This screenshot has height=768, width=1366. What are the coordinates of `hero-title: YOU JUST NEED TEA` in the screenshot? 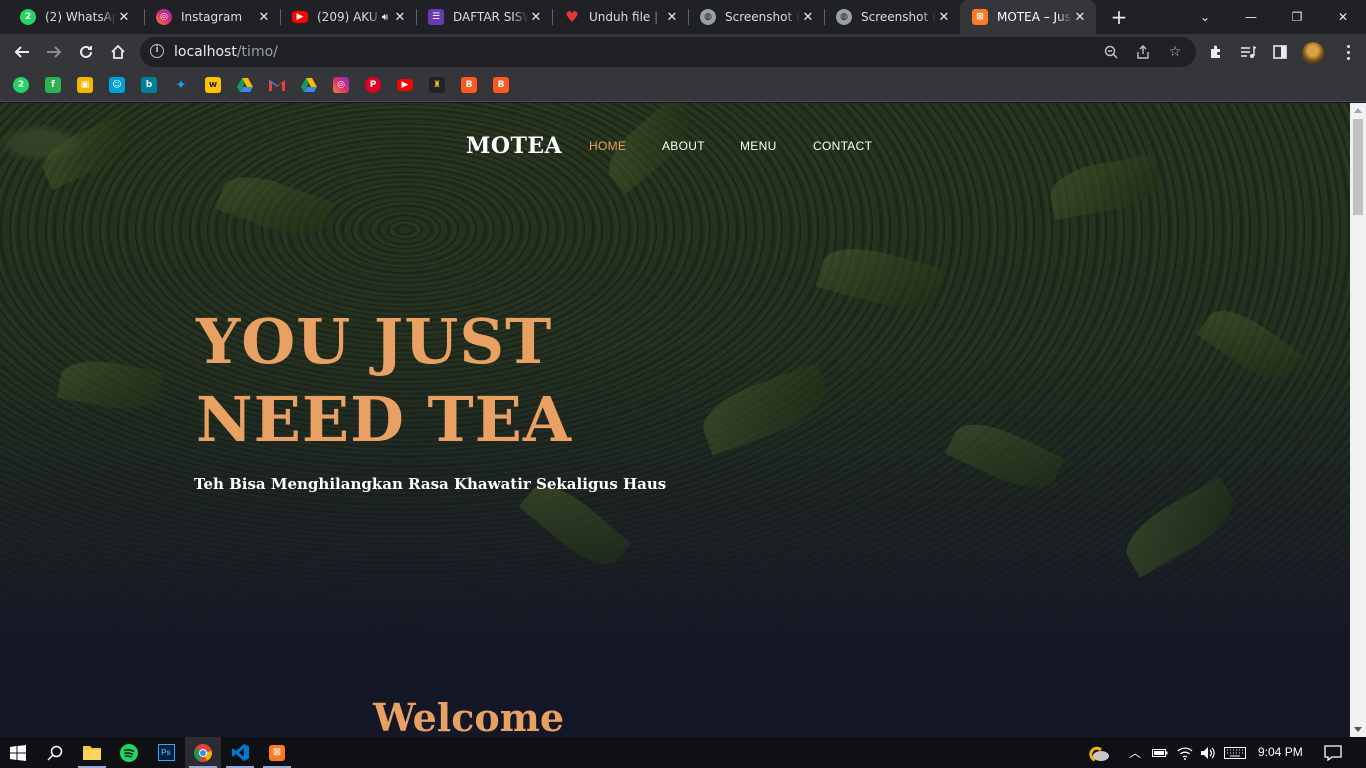 It's located at (384, 381).